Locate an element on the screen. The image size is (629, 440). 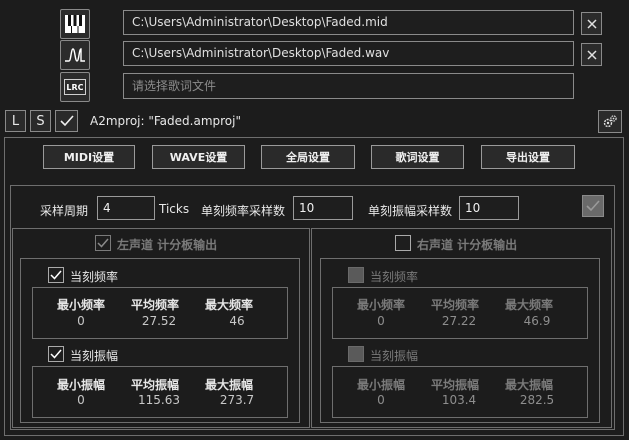
left-amp-avg-label: 平均振幅 is located at coordinates (154, 385).